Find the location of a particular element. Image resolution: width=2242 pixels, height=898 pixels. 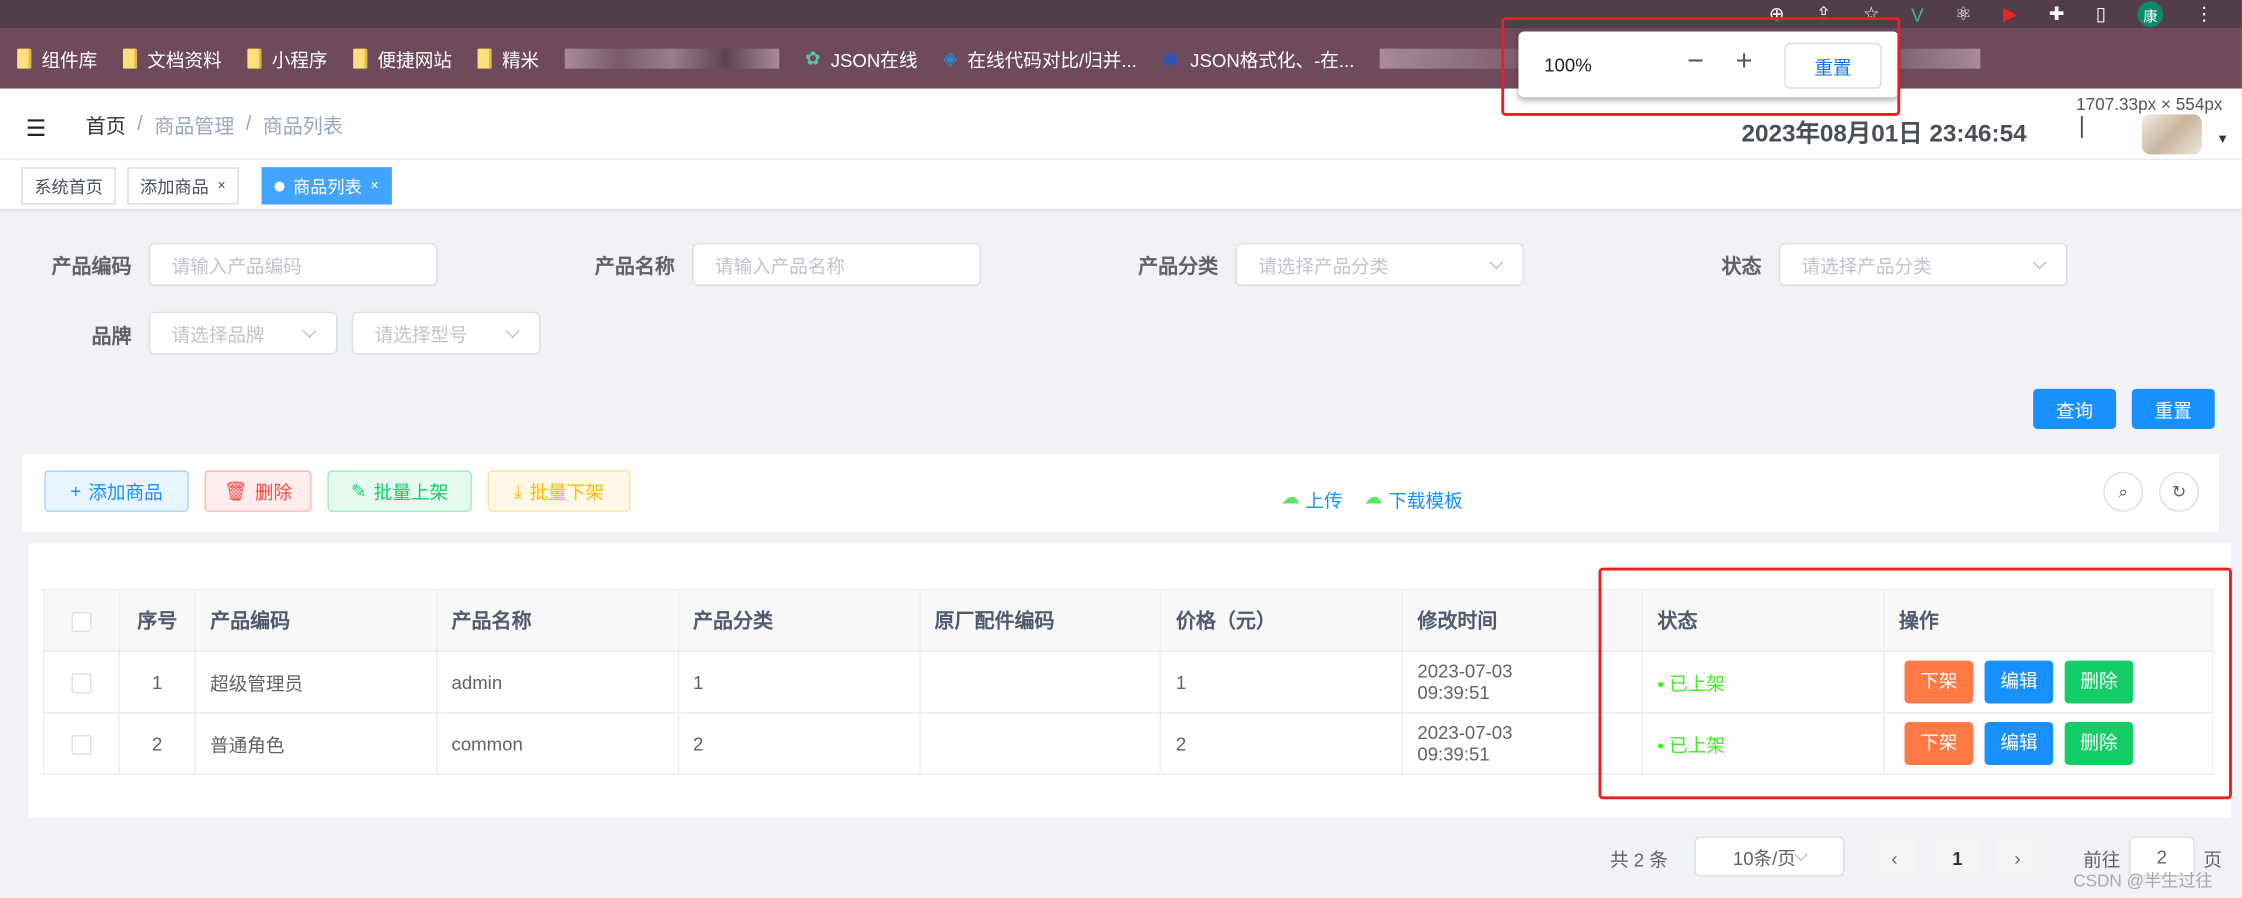

status-label: 状态 is located at coordinates (1741, 266).